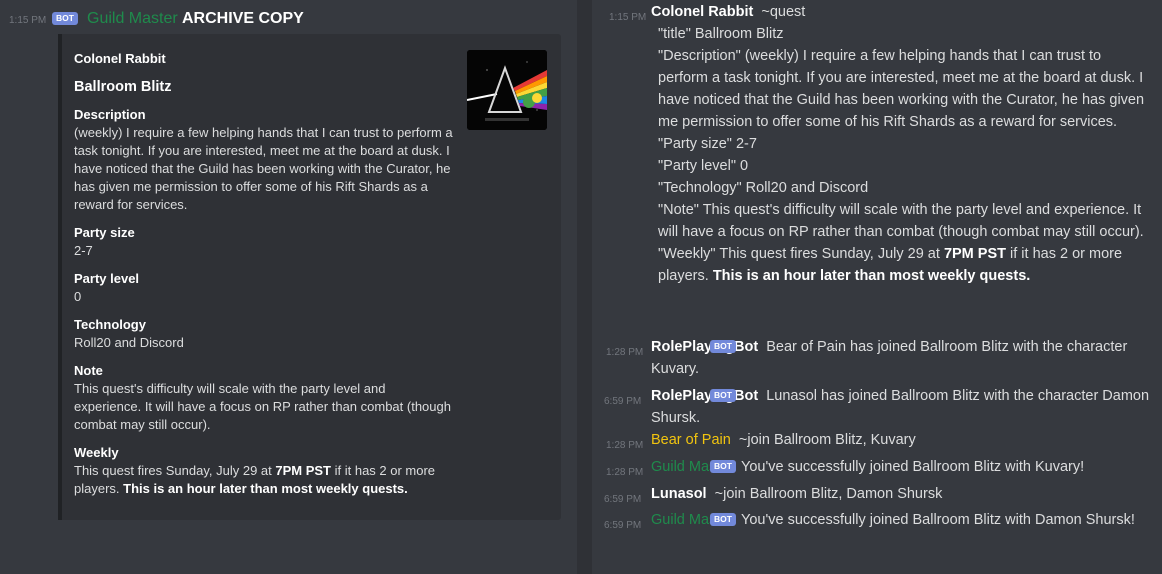 Image resolution: width=1162 pixels, height=574 pixels. What do you see at coordinates (703, 166) in the screenshot?
I see `quest-line: "Party level" 0` at bounding box center [703, 166].